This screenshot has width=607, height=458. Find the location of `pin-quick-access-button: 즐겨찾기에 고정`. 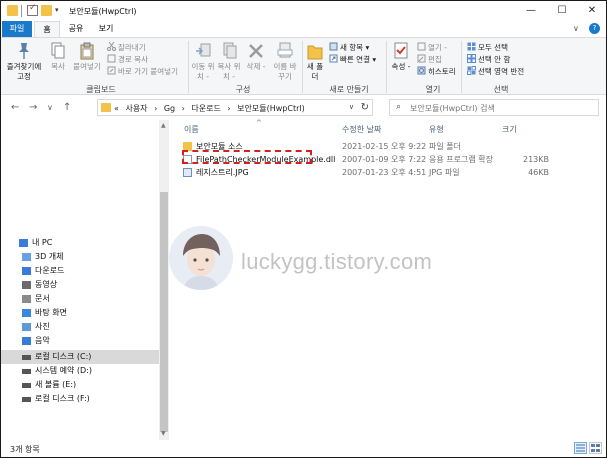

pin-quick-access-button: 즐겨찾기에 고정 is located at coordinates (24, 62).